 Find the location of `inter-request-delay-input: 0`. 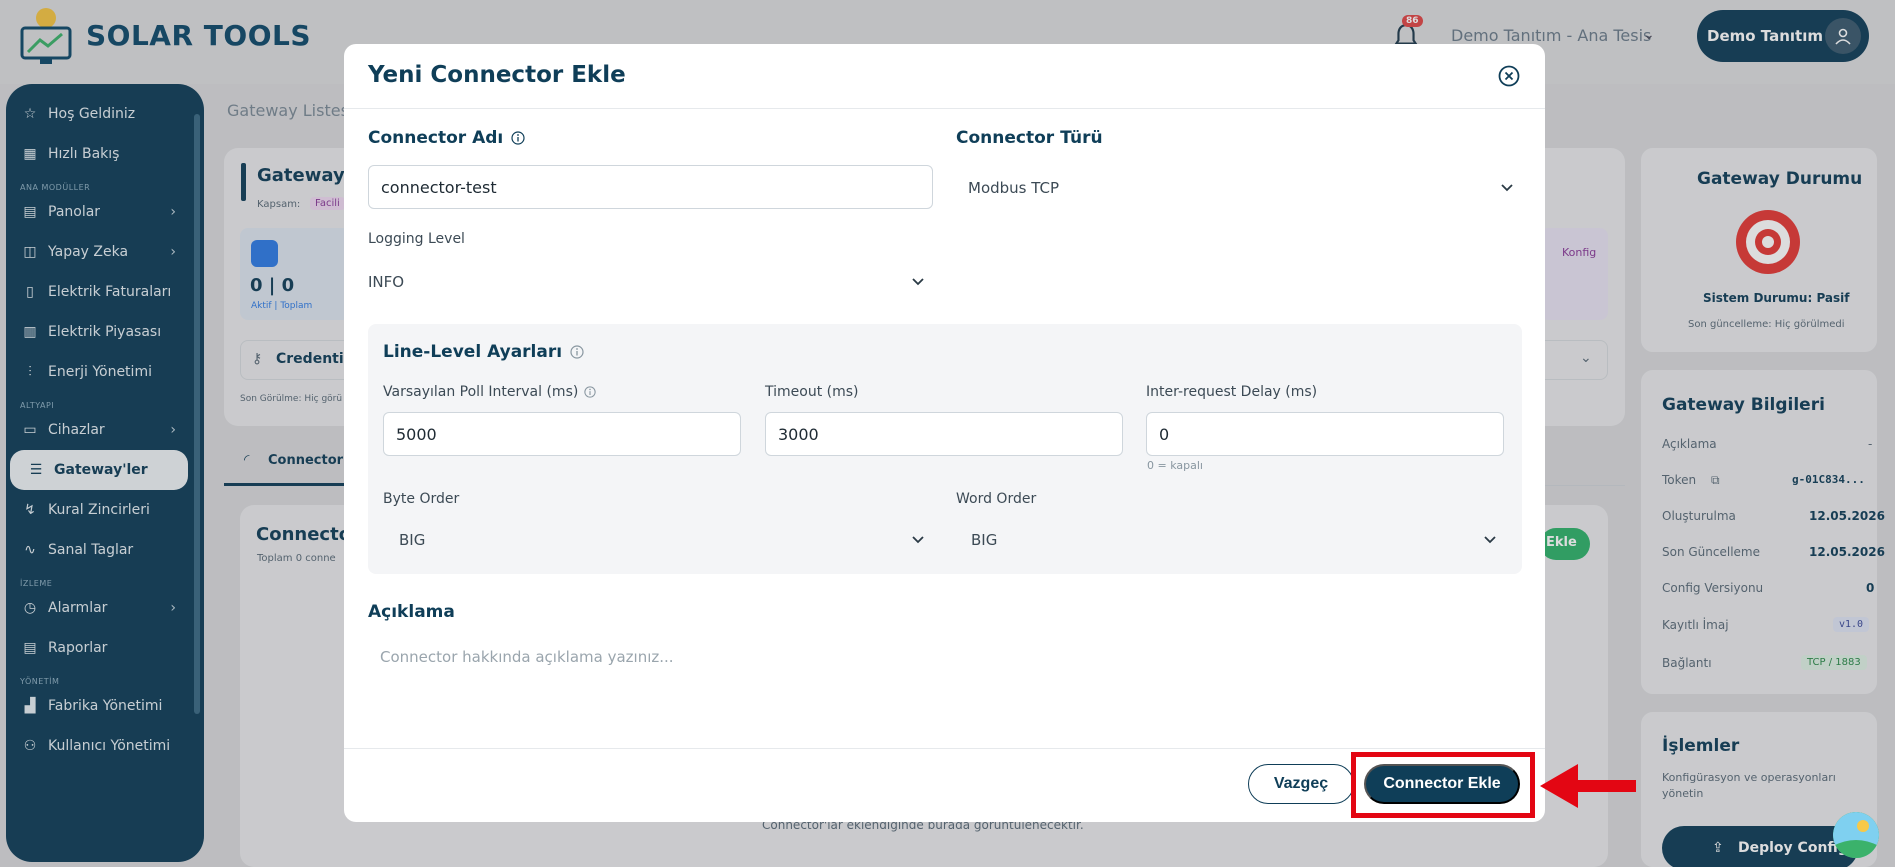

inter-request-delay-input: 0 is located at coordinates (1325, 434).